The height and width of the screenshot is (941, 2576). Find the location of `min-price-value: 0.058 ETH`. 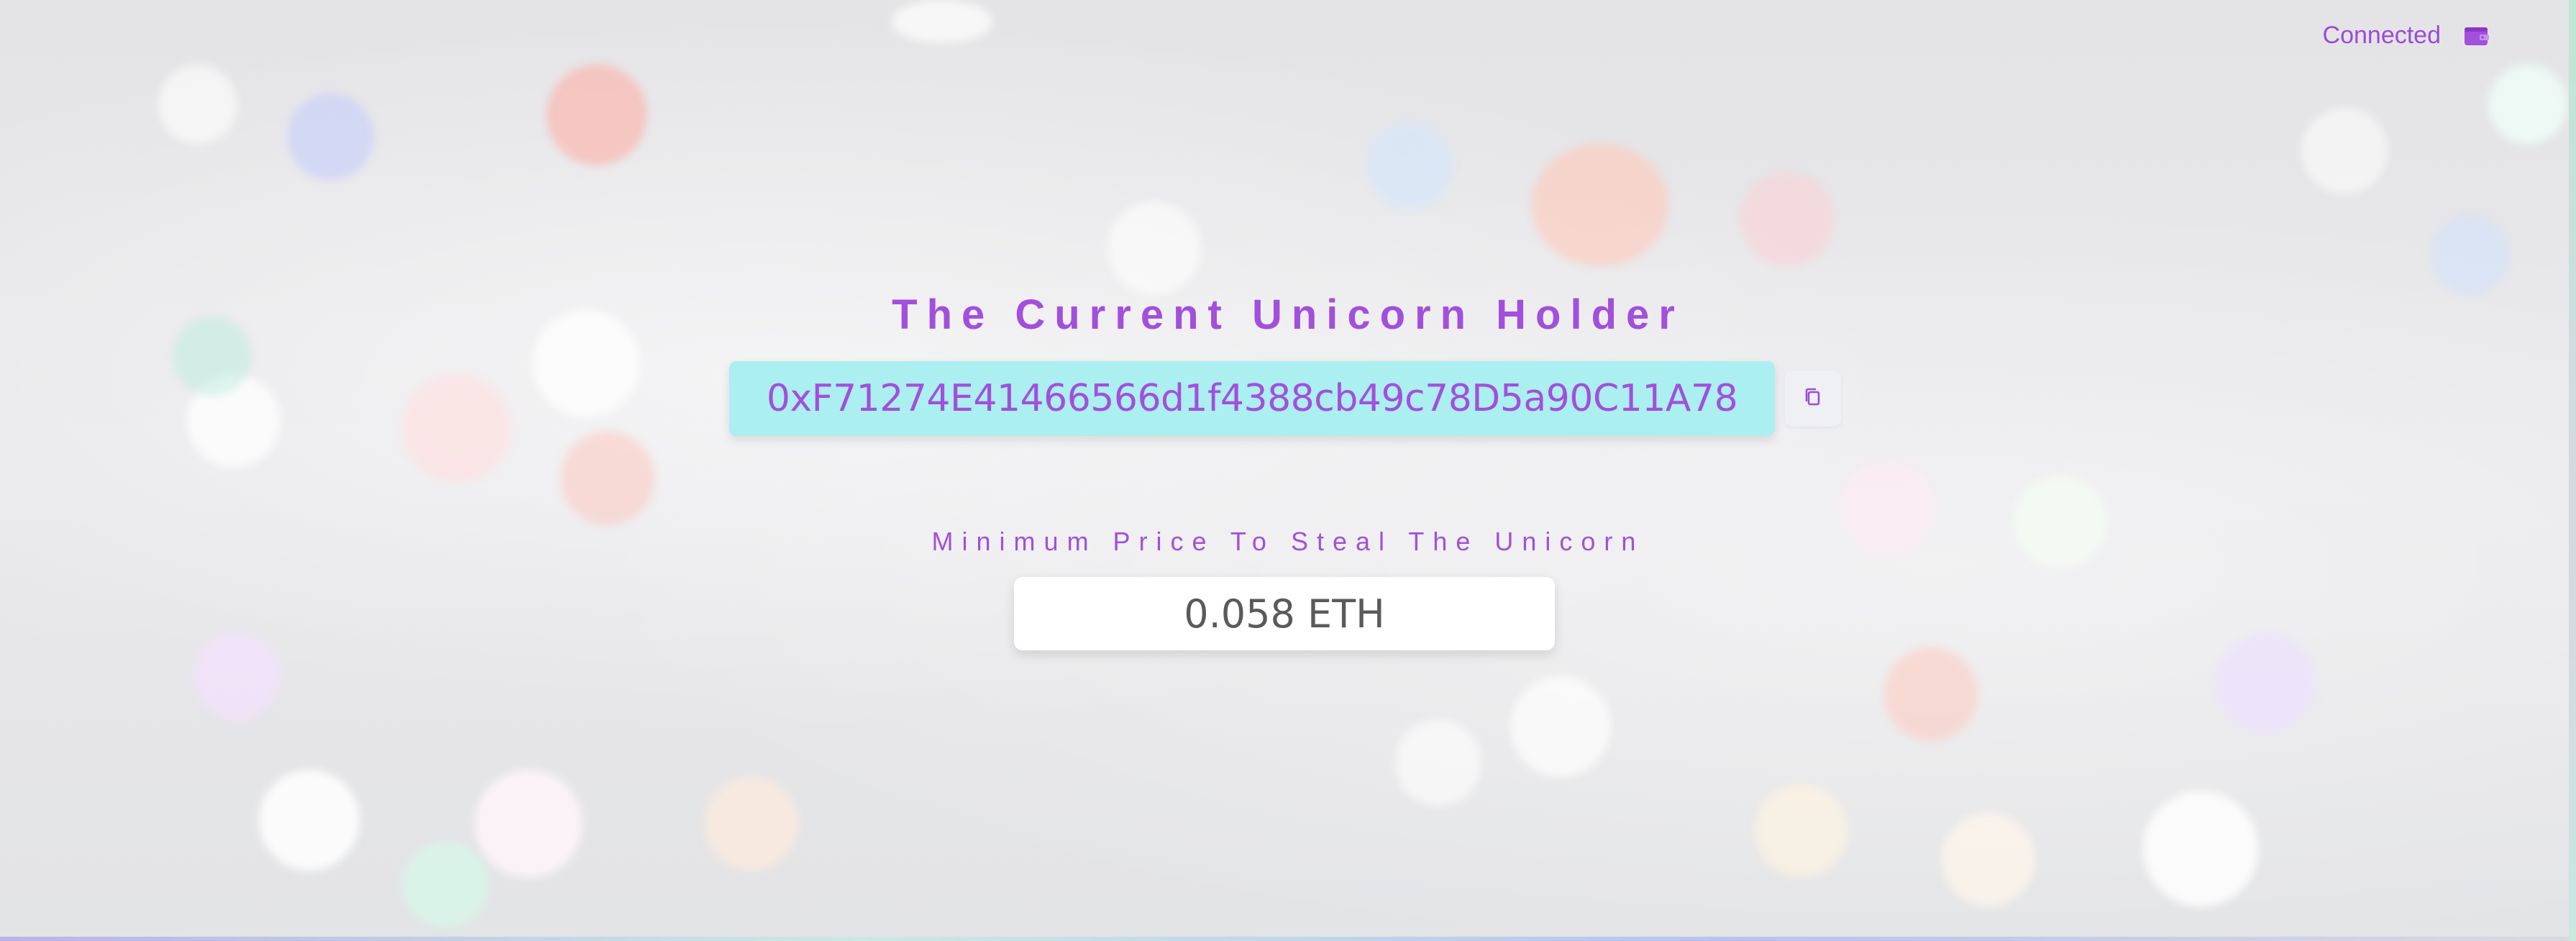

min-price-value: 0.058 ETH is located at coordinates (1284, 614).